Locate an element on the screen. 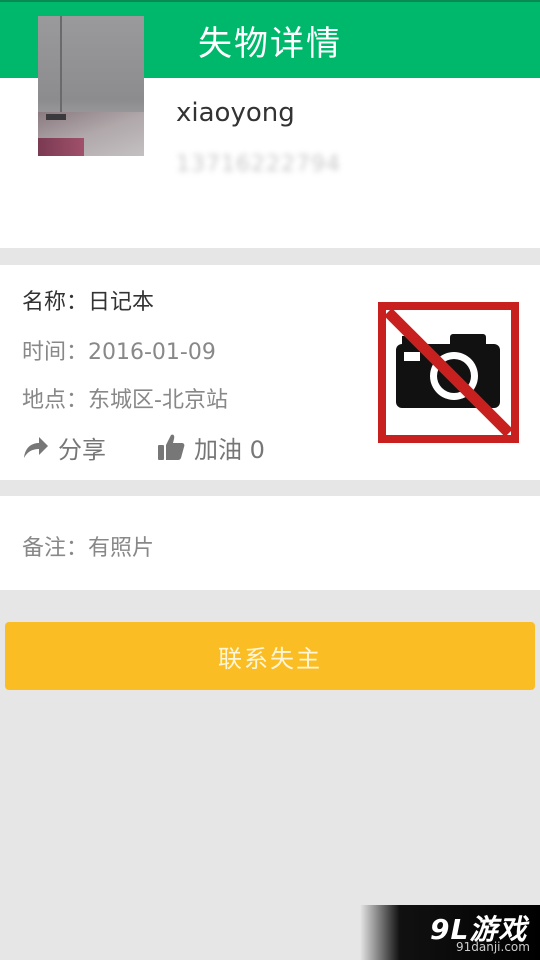 The width and height of the screenshot is (540, 960). remark-text: 备注：有照片 is located at coordinates (88, 548).